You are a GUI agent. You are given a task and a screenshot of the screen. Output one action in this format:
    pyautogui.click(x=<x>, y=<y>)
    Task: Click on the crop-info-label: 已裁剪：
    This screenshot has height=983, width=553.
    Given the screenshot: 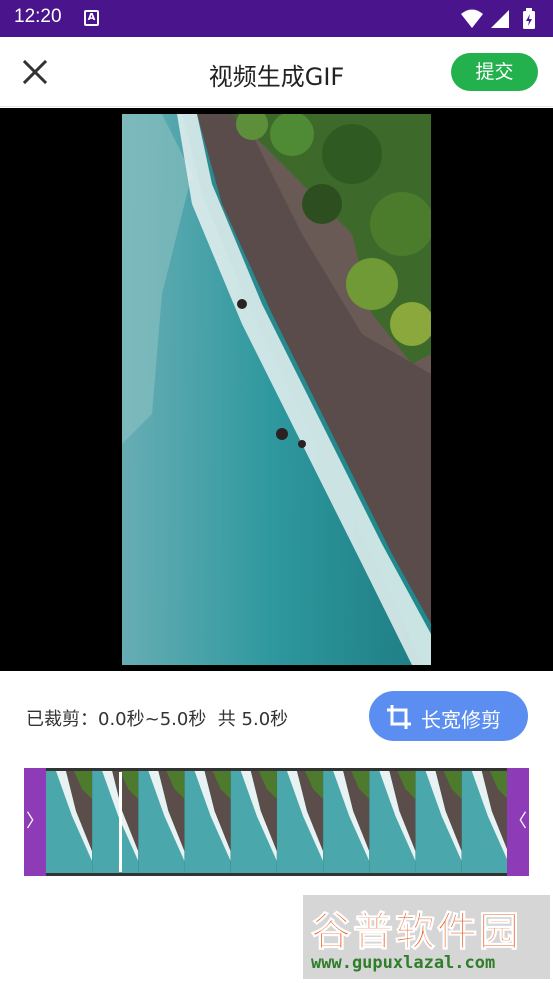 What is the action you would take?
    pyautogui.click(x=62, y=719)
    